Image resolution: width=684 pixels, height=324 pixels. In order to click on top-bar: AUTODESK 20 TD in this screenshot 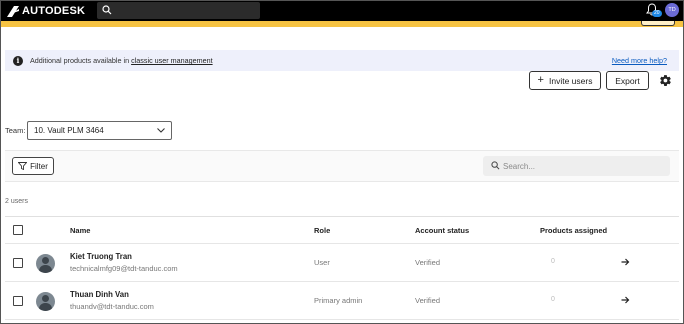, I will do `click(342, 11)`.